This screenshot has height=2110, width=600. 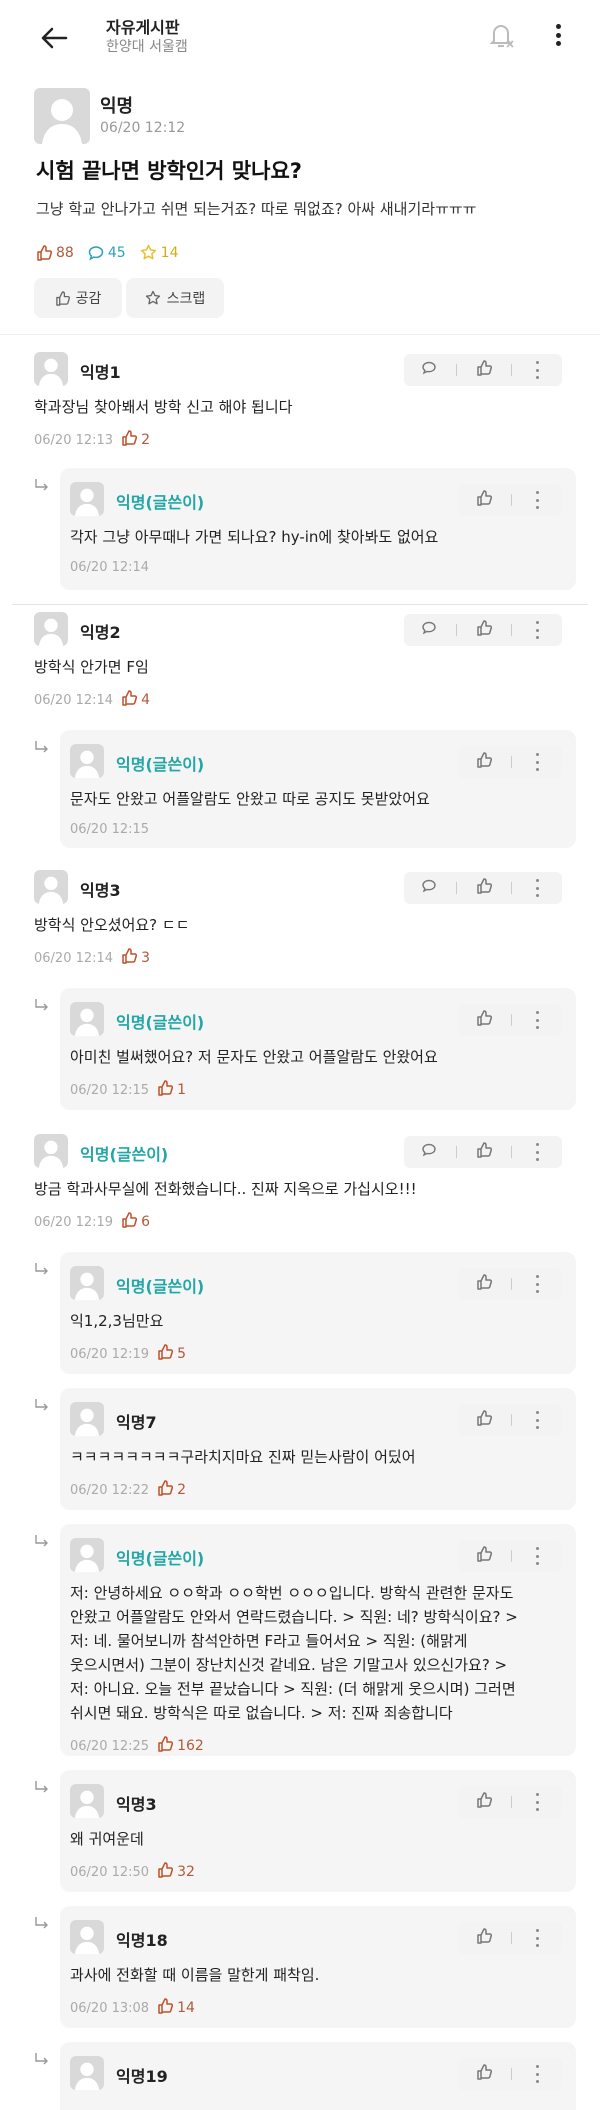 What do you see at coordinates (107, 1839) in the screenshot?
I see `comment-text: 왜 귀여운데` at bounding box center [107, 1839].